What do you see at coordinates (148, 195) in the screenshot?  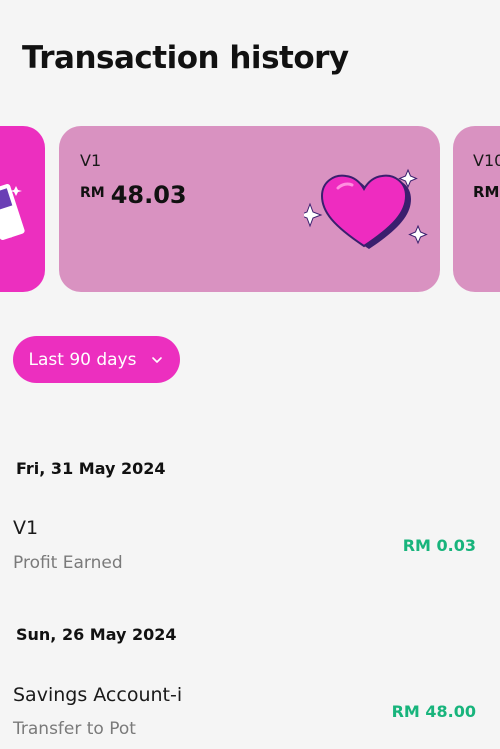 I see `pot-balance-amount: 48.03` at bounding box center [148, 195].